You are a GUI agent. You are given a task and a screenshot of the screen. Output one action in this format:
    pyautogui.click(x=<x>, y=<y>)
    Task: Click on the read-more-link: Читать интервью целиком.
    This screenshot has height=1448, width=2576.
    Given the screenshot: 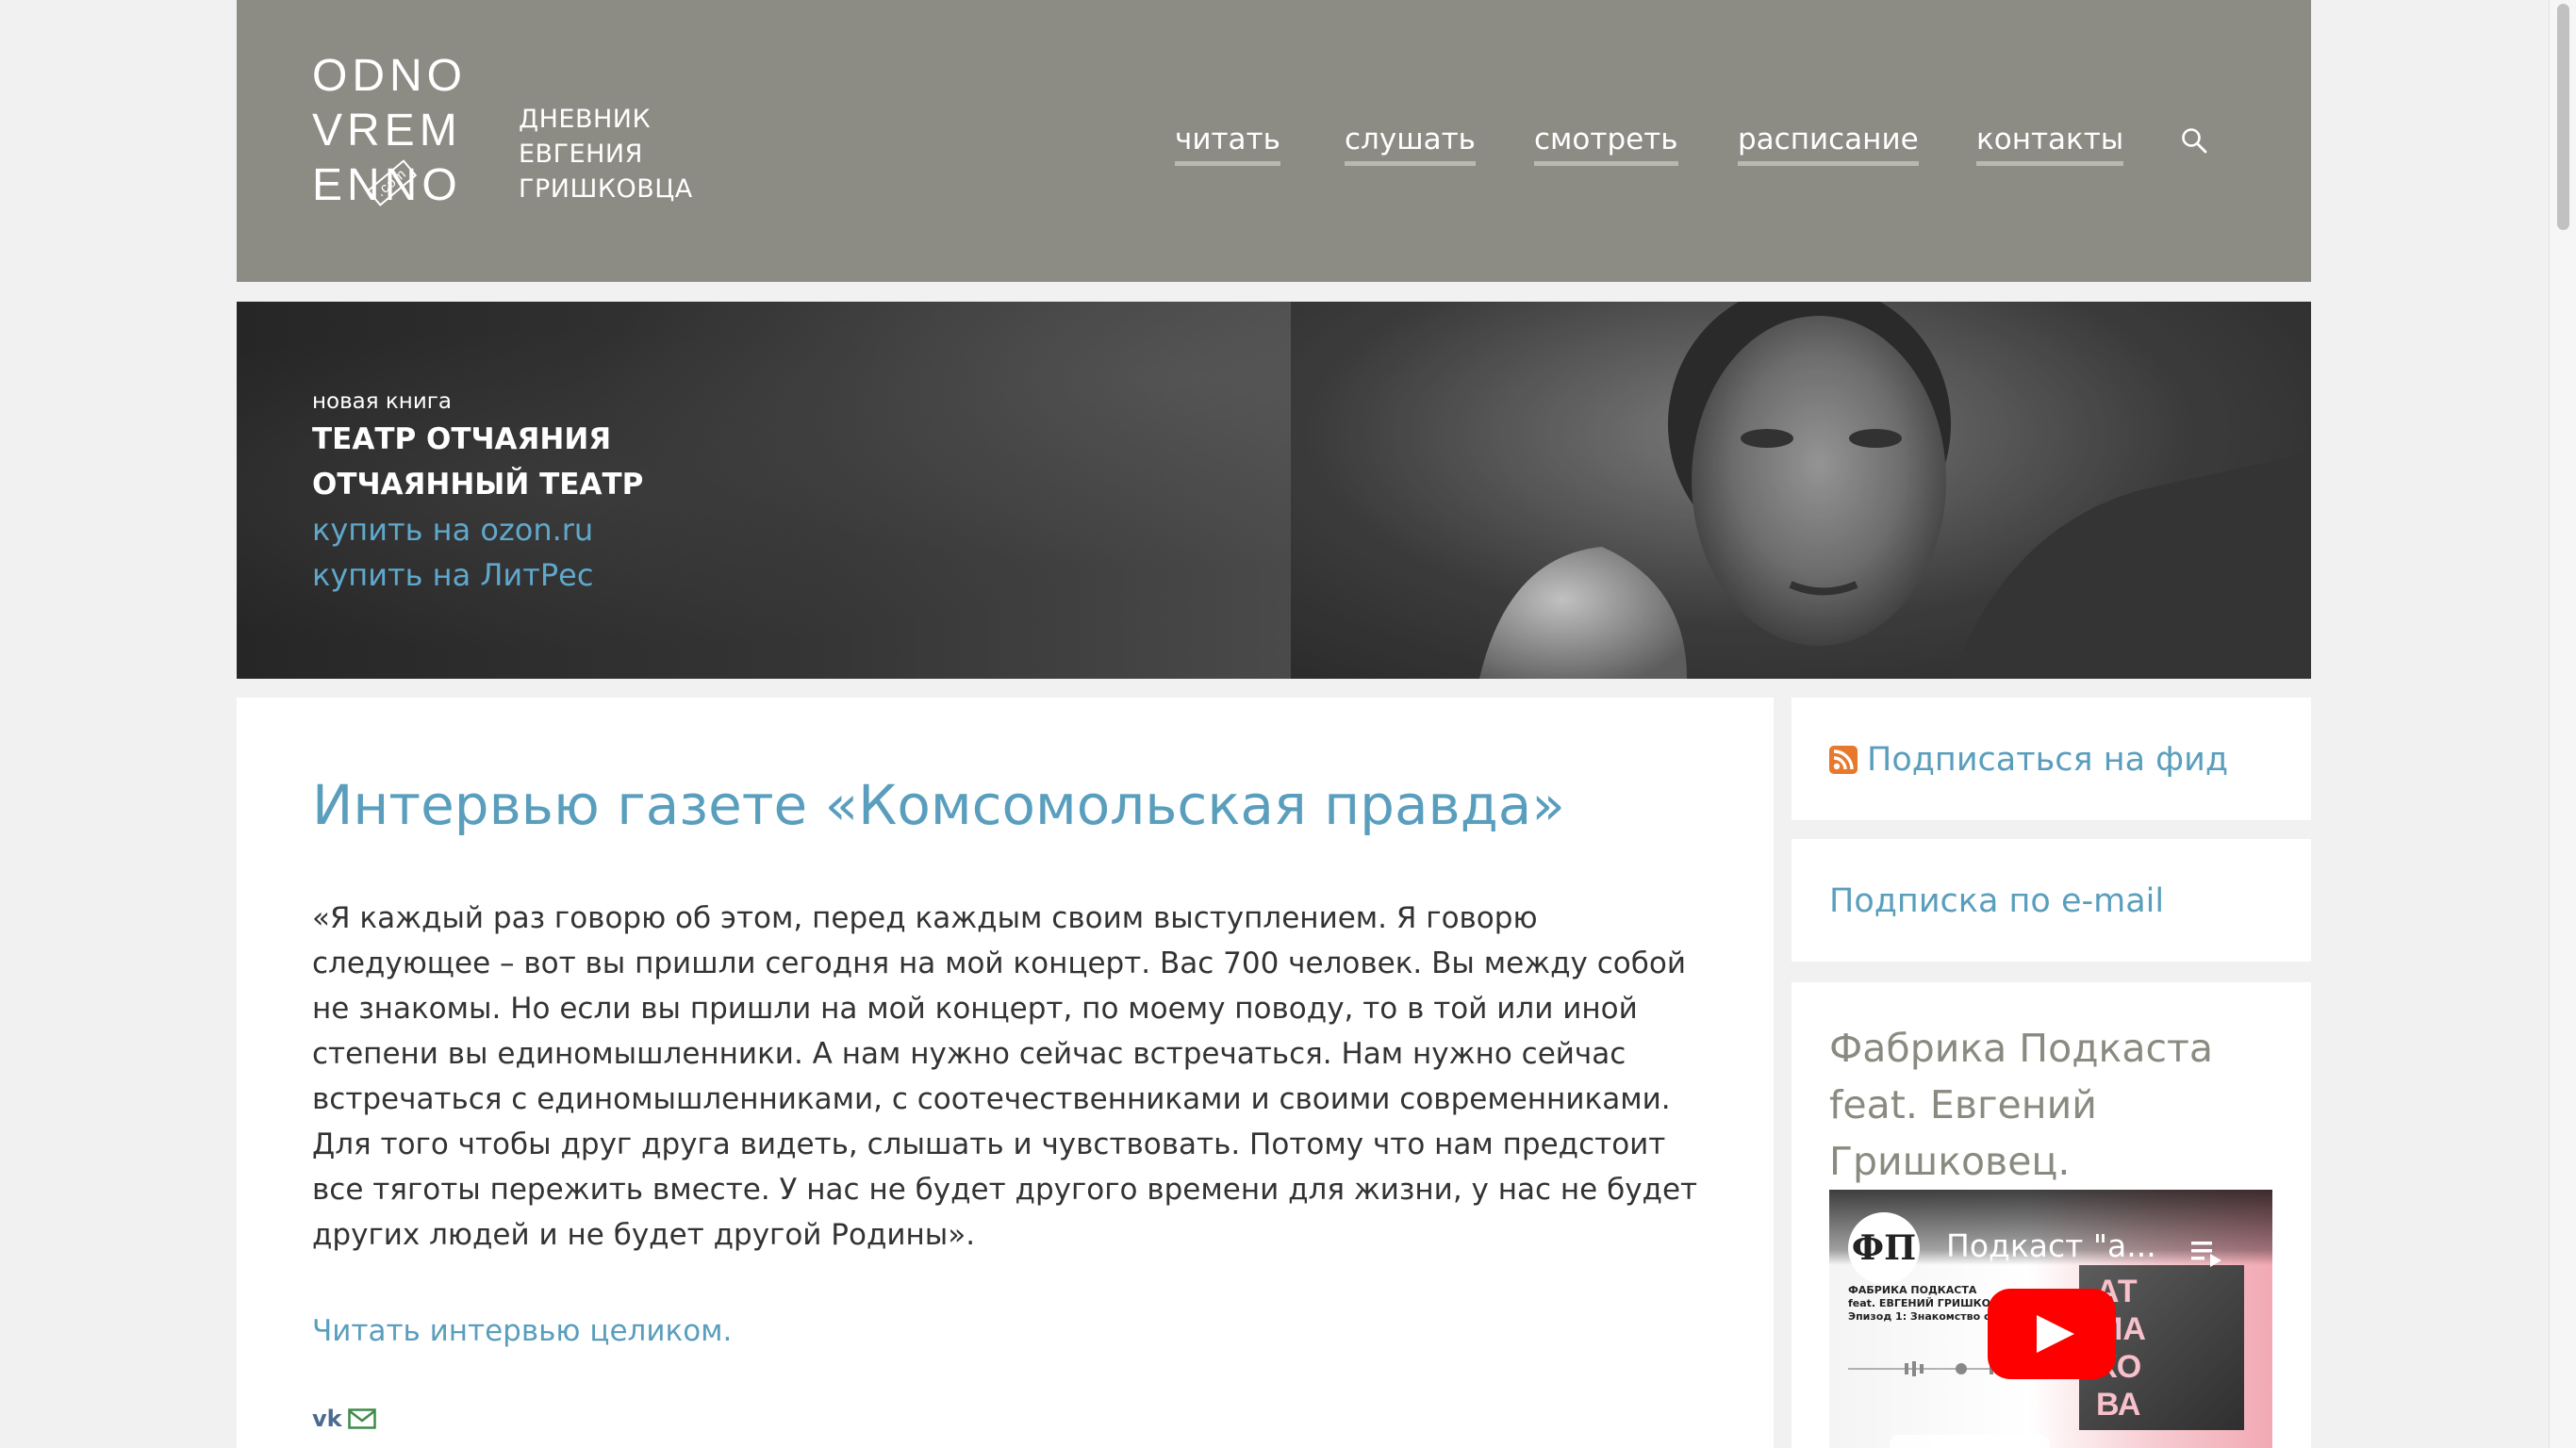 What is the action you would take?
    pyautogui.click(x=522, y=1331)
    